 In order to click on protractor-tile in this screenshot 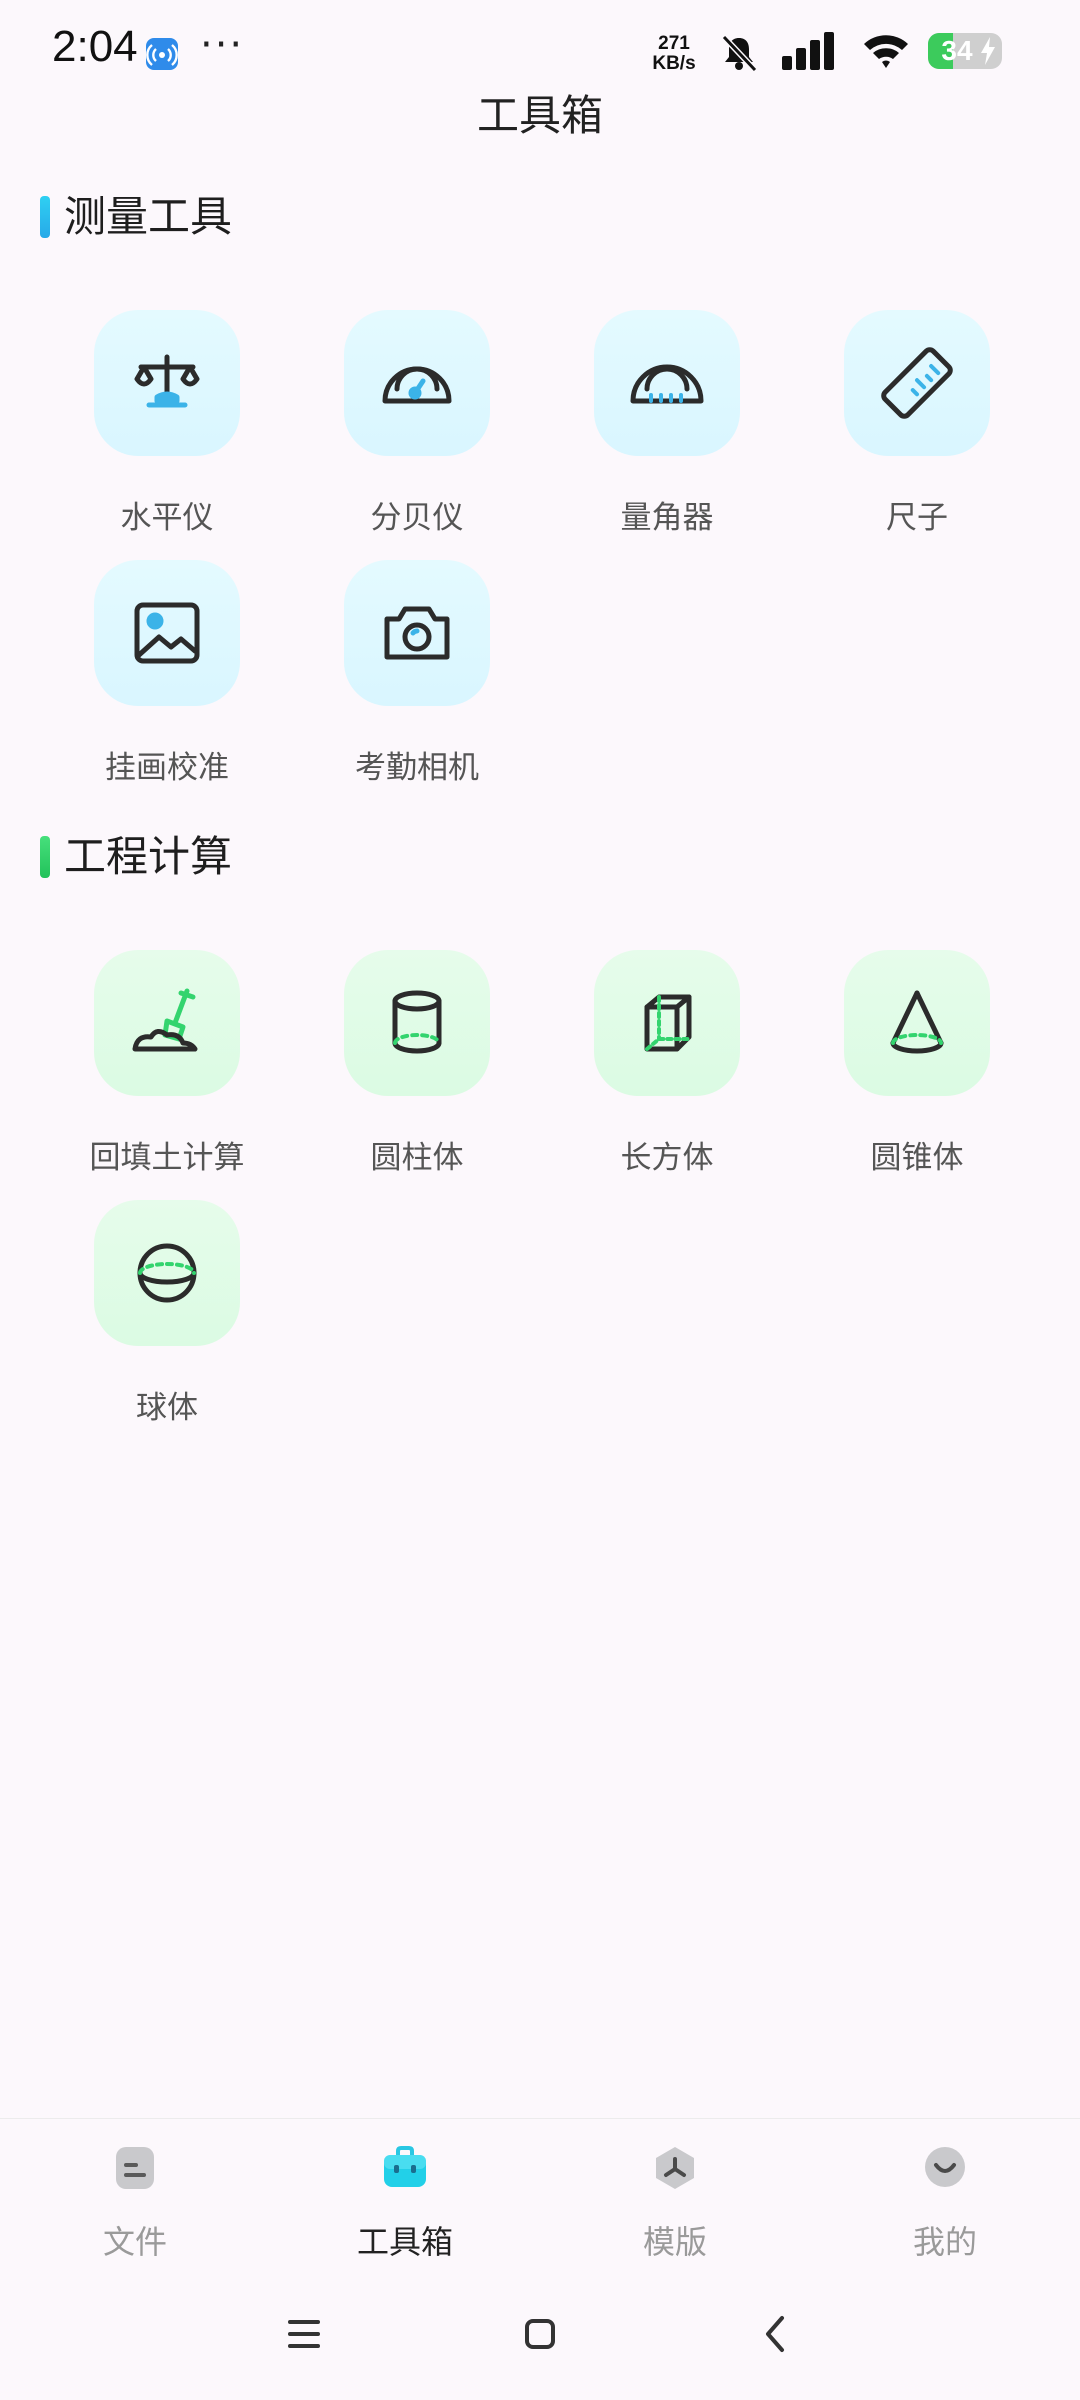, I will do `click(667, 383)`.